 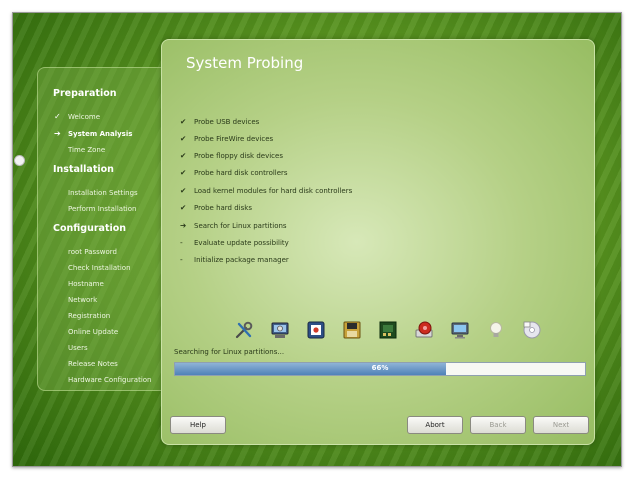 What do you see at coordinates (240, 226) in the screenshot?
I see `task-label: Search for Linux partitions` at bounding box center [240, 226].